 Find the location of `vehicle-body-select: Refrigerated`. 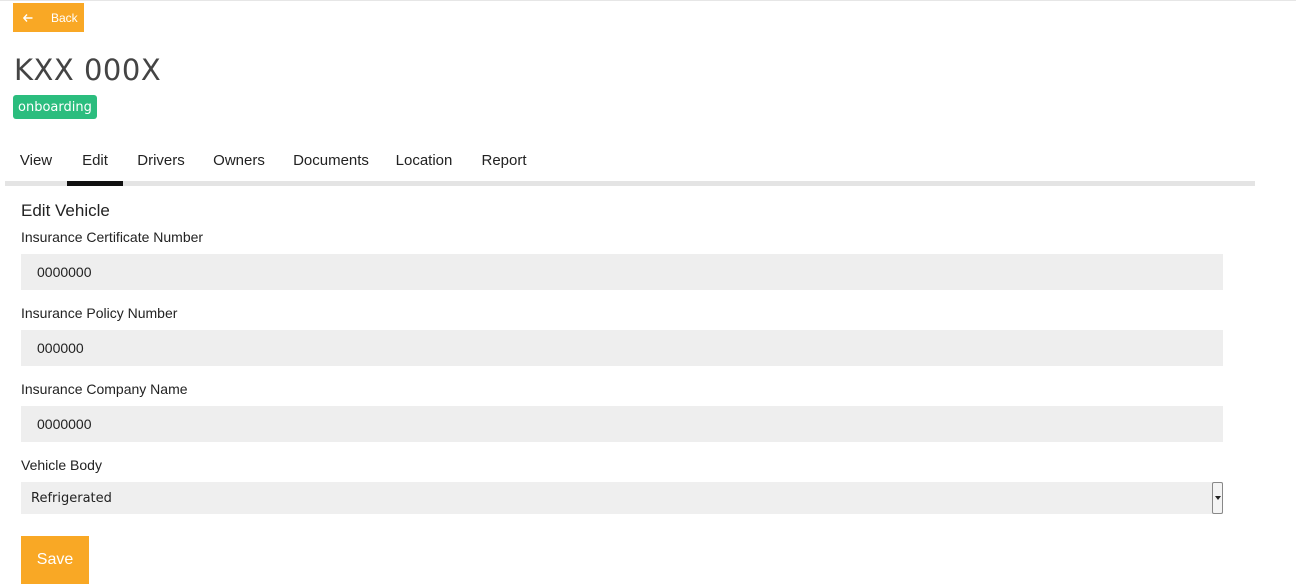

vehicle-body-select: Refrigerated is located at coordinates (622, 498).